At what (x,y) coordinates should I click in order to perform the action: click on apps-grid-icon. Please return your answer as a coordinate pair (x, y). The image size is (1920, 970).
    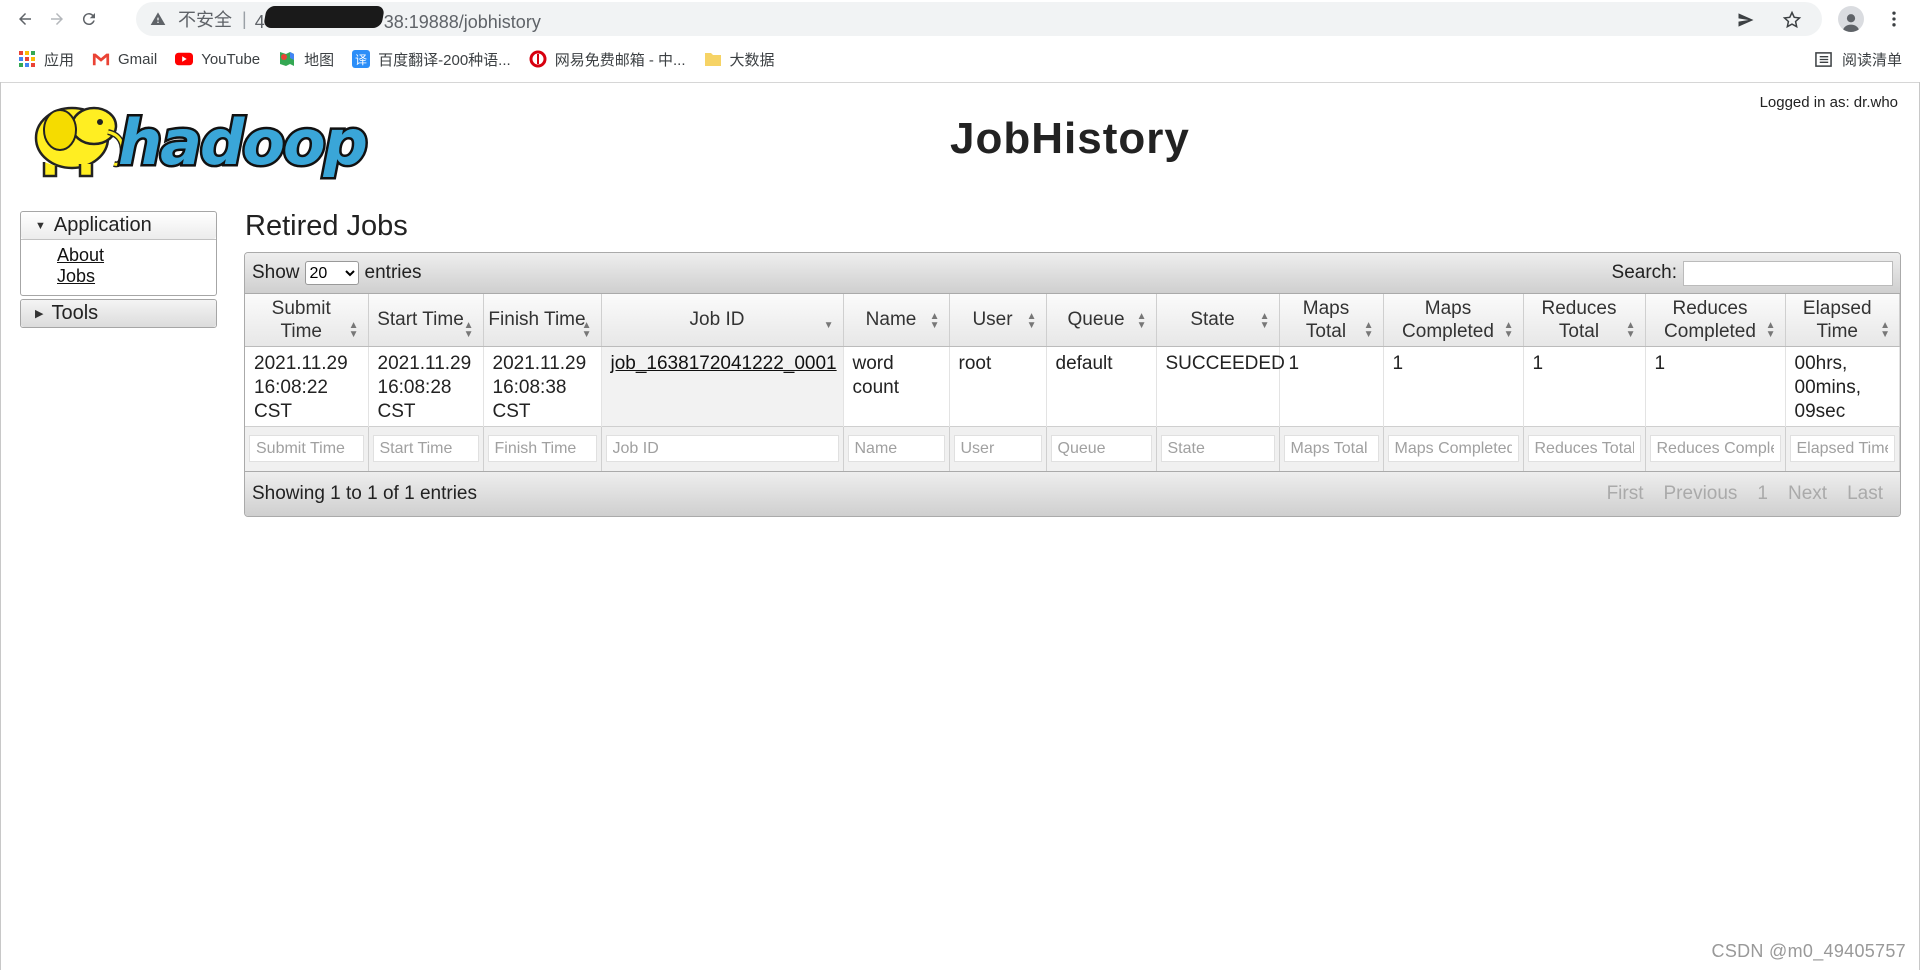
    Looking at the image, I should click on (27, 59).